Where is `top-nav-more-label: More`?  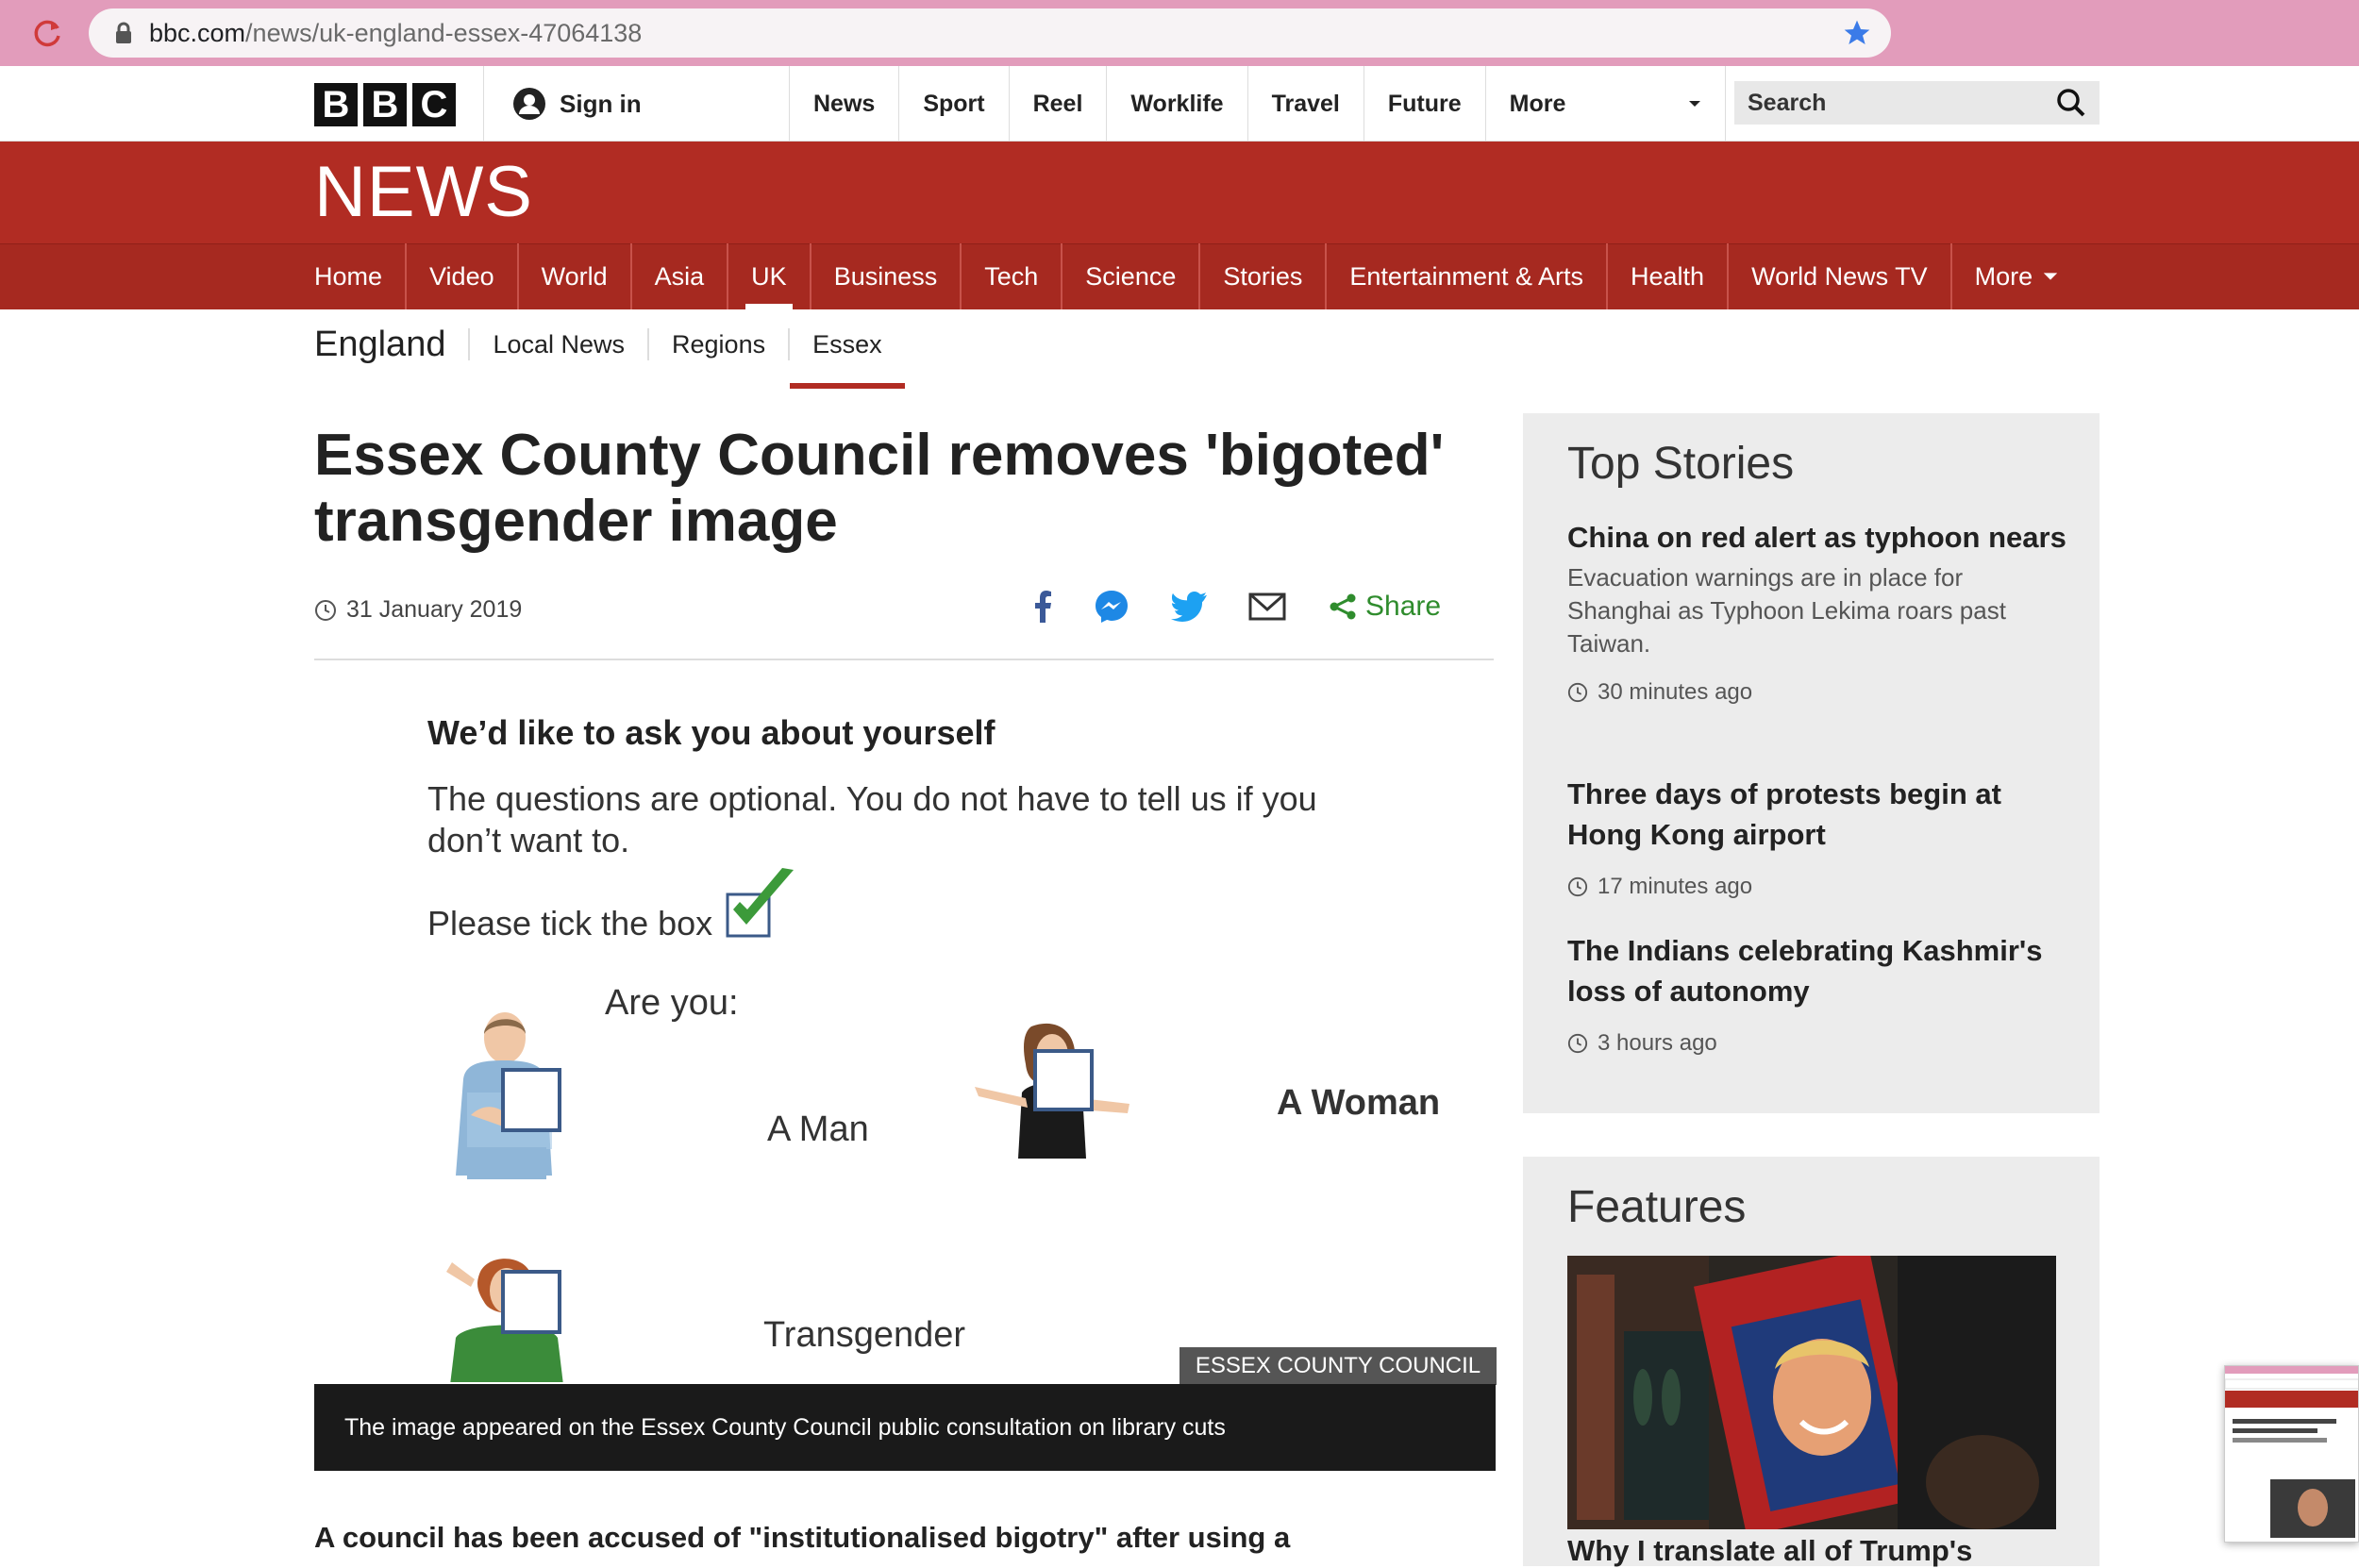 top-nav-more-label: More is located at coordinates (1537, 103).